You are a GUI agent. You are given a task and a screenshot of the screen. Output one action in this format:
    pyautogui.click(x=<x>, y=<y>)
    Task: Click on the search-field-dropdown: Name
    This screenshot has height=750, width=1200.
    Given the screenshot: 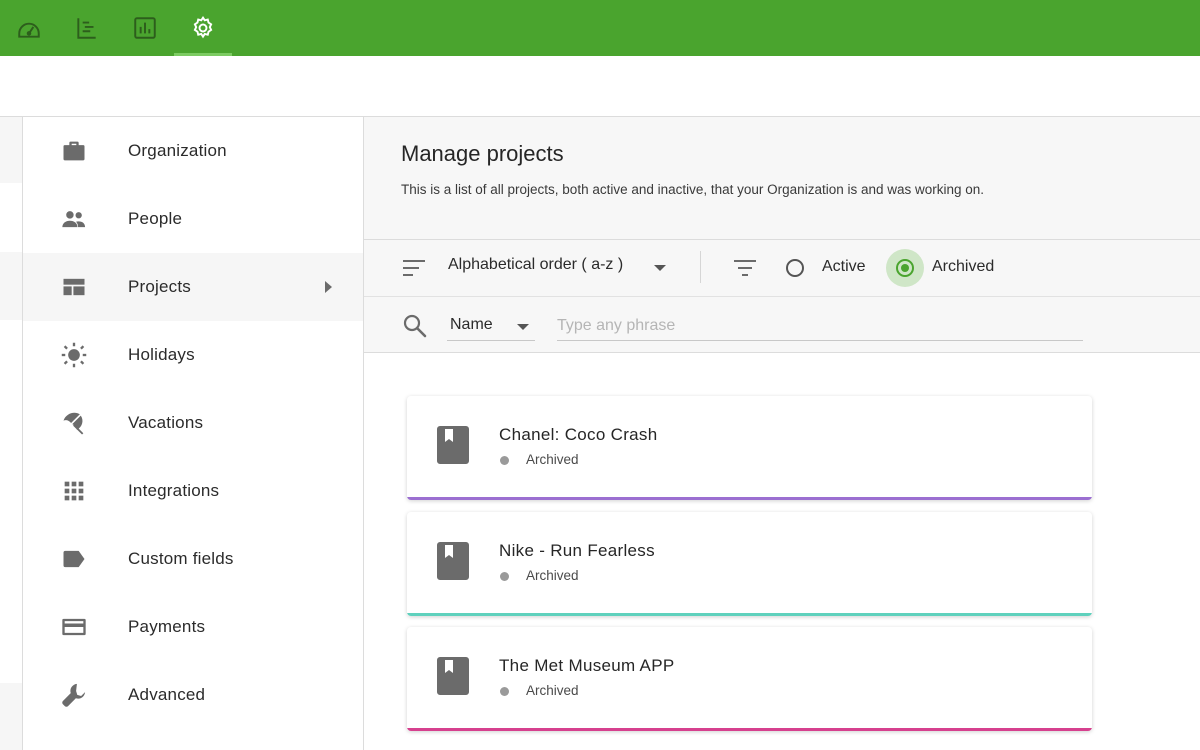 What is the action you would take?
    pyautogui.click(x=491, y=326)
    